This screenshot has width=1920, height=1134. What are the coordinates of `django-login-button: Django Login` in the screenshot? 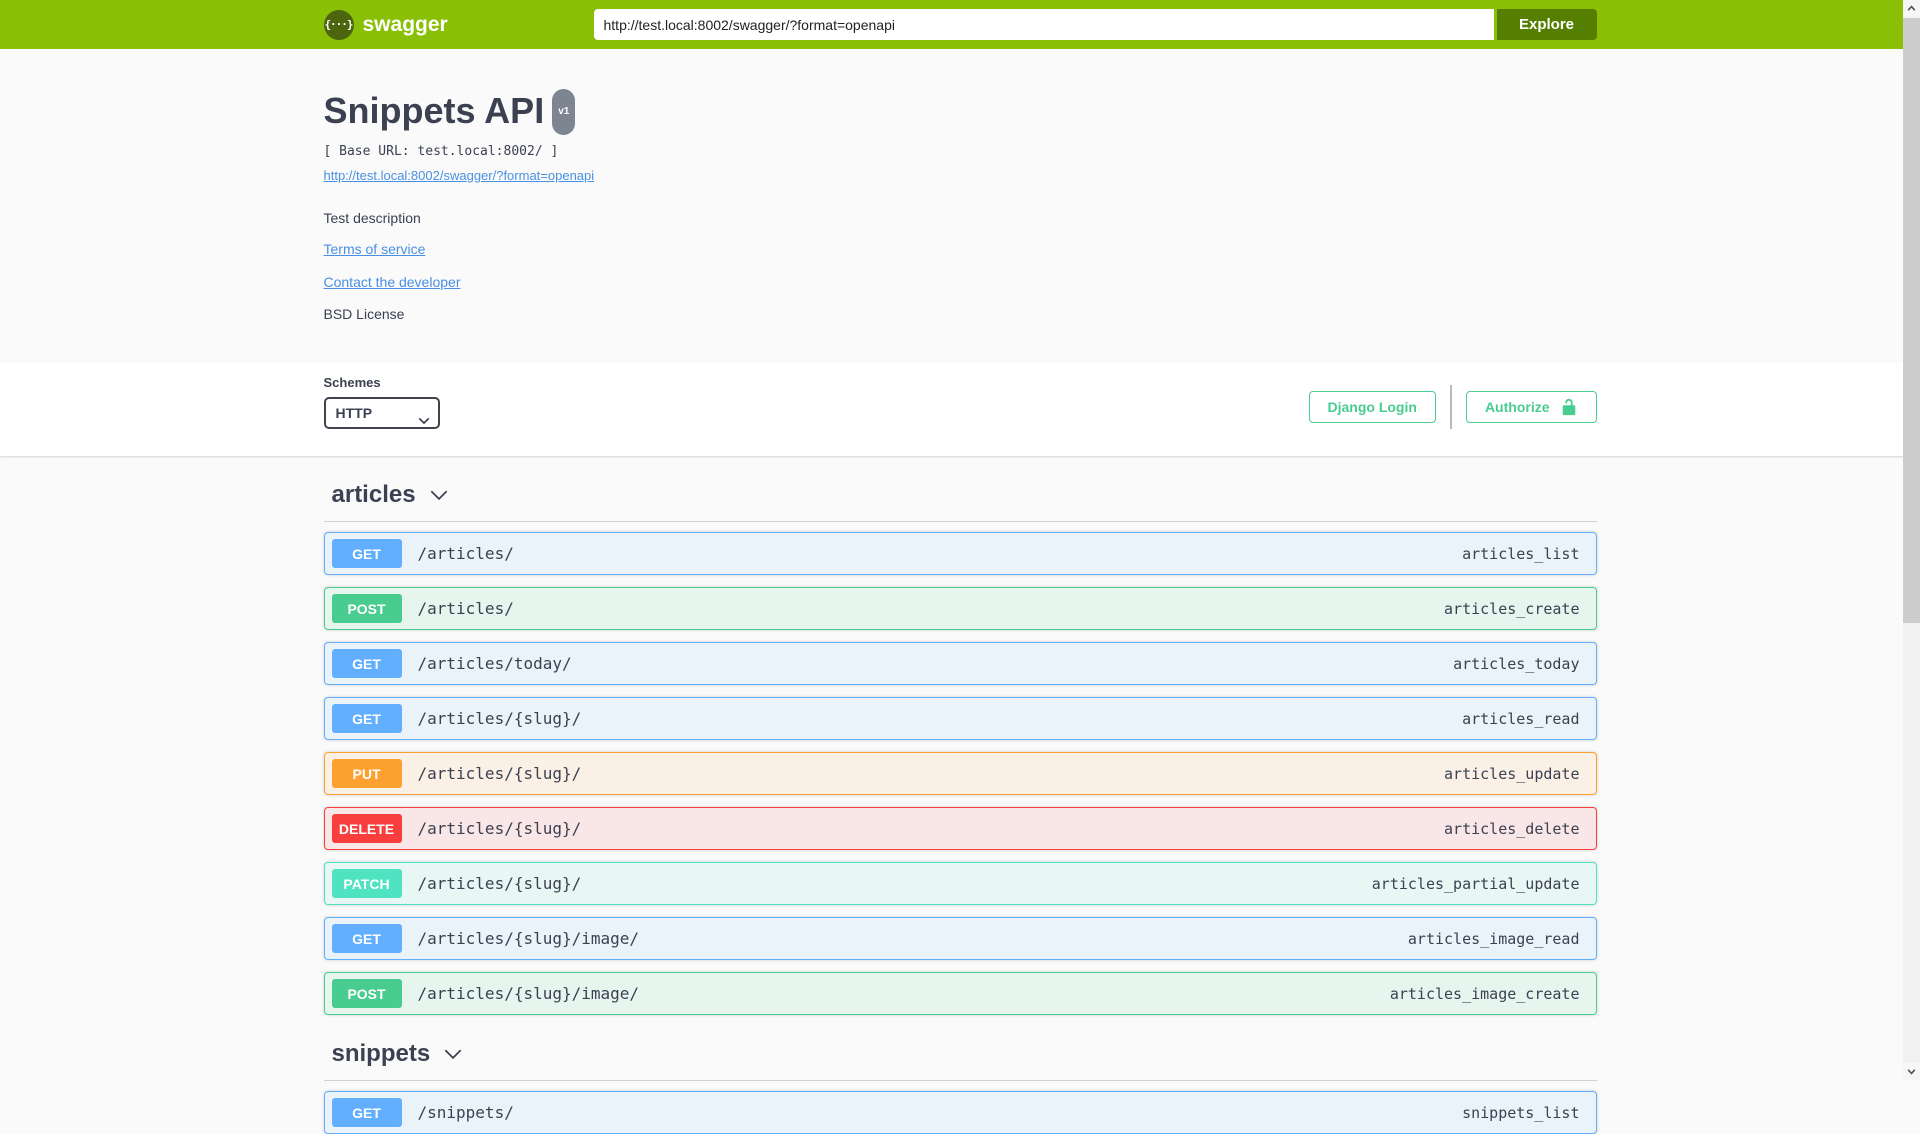 It's located at (1372, 407).